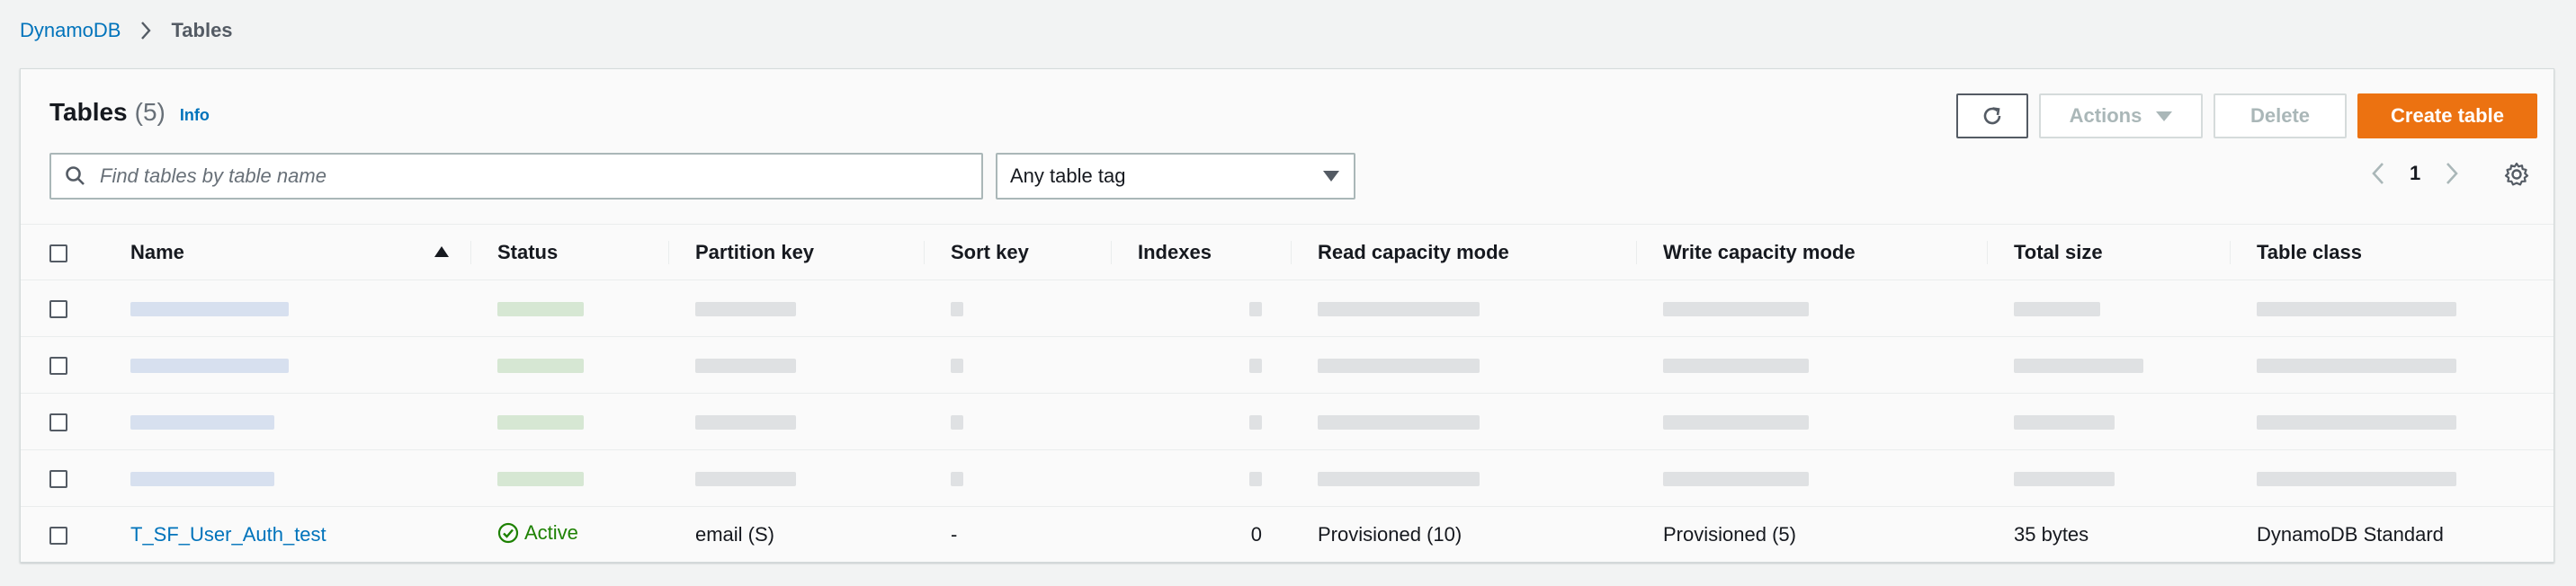 The height and width of the screenshot is (586, 2576). I want to click on column-header-partition-key: Partition key, so click(796, 252).